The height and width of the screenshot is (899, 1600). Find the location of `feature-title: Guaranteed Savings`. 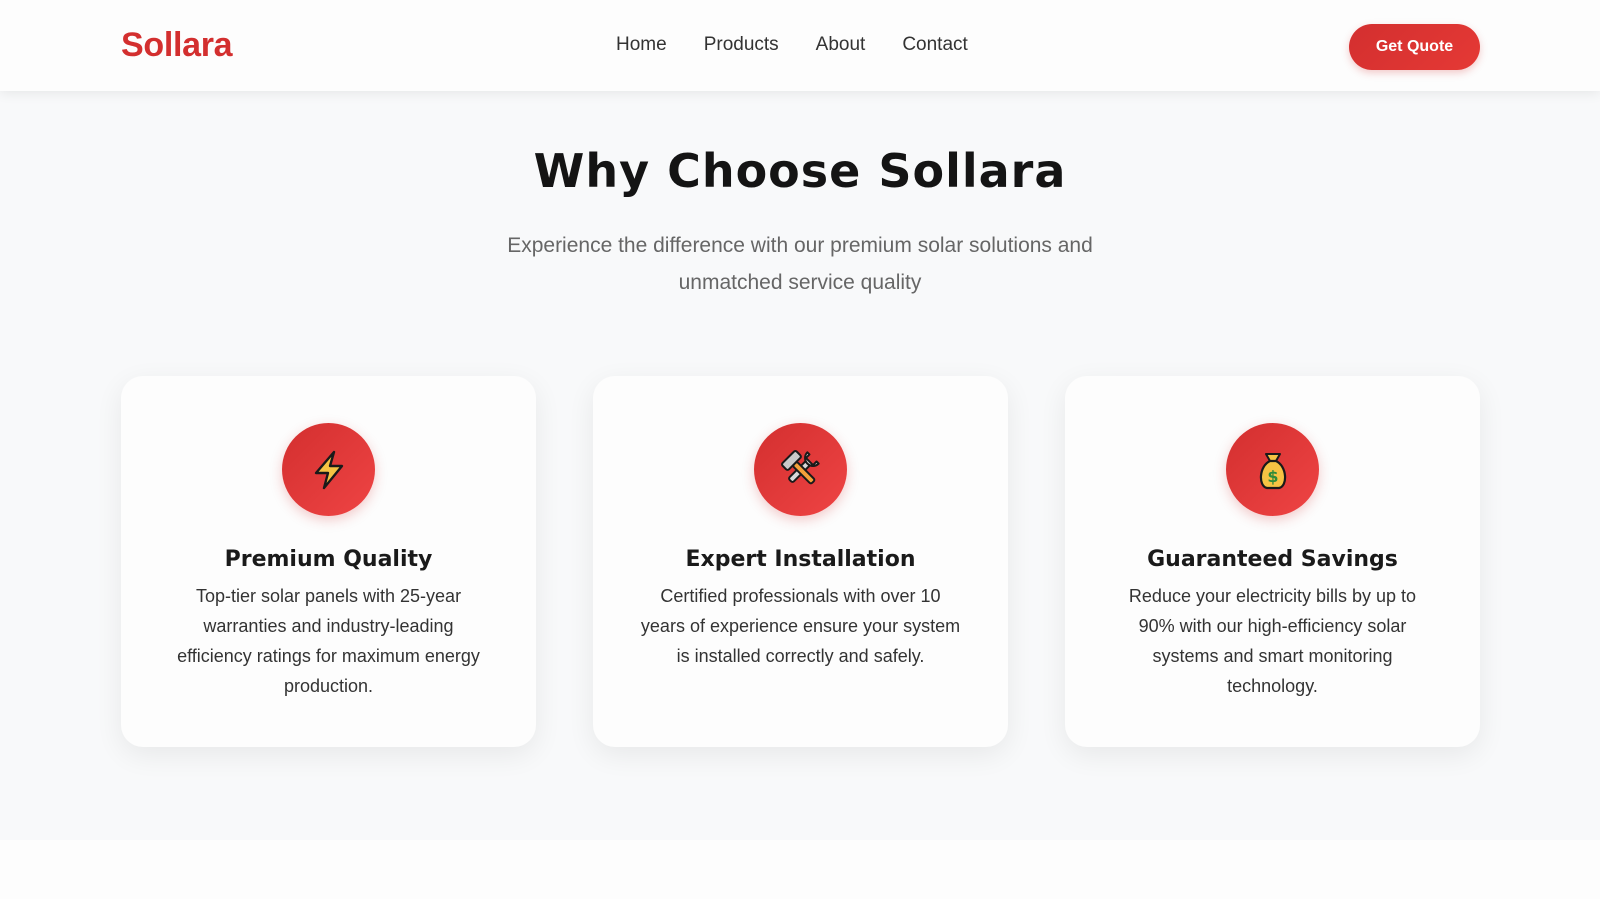

feature-title: Guaranteed Savings is located at coordinates (1272, 559).